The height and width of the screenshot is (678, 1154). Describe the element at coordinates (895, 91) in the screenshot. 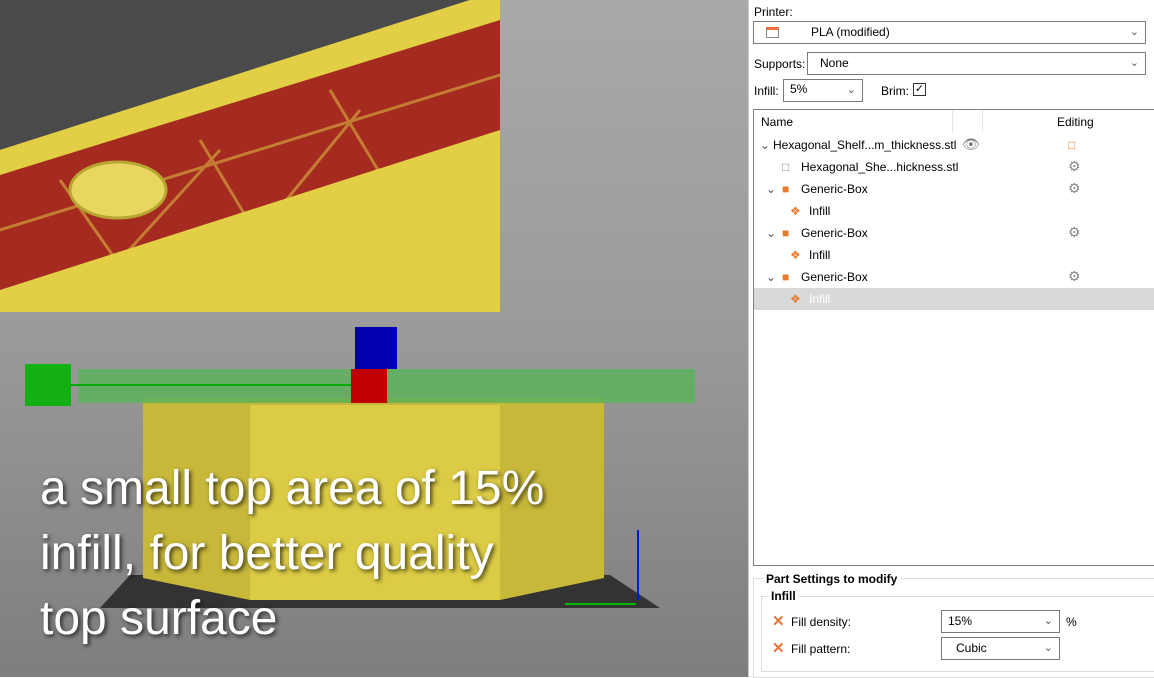

I see `brim-label: Brim:` at that location.